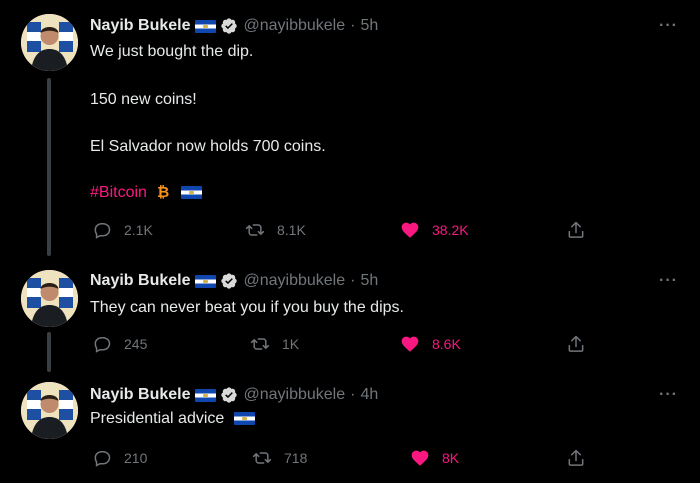 This screenshot has height=483, width=700. I want to click on bitcoin-icon: ₿, so click(163, 192).